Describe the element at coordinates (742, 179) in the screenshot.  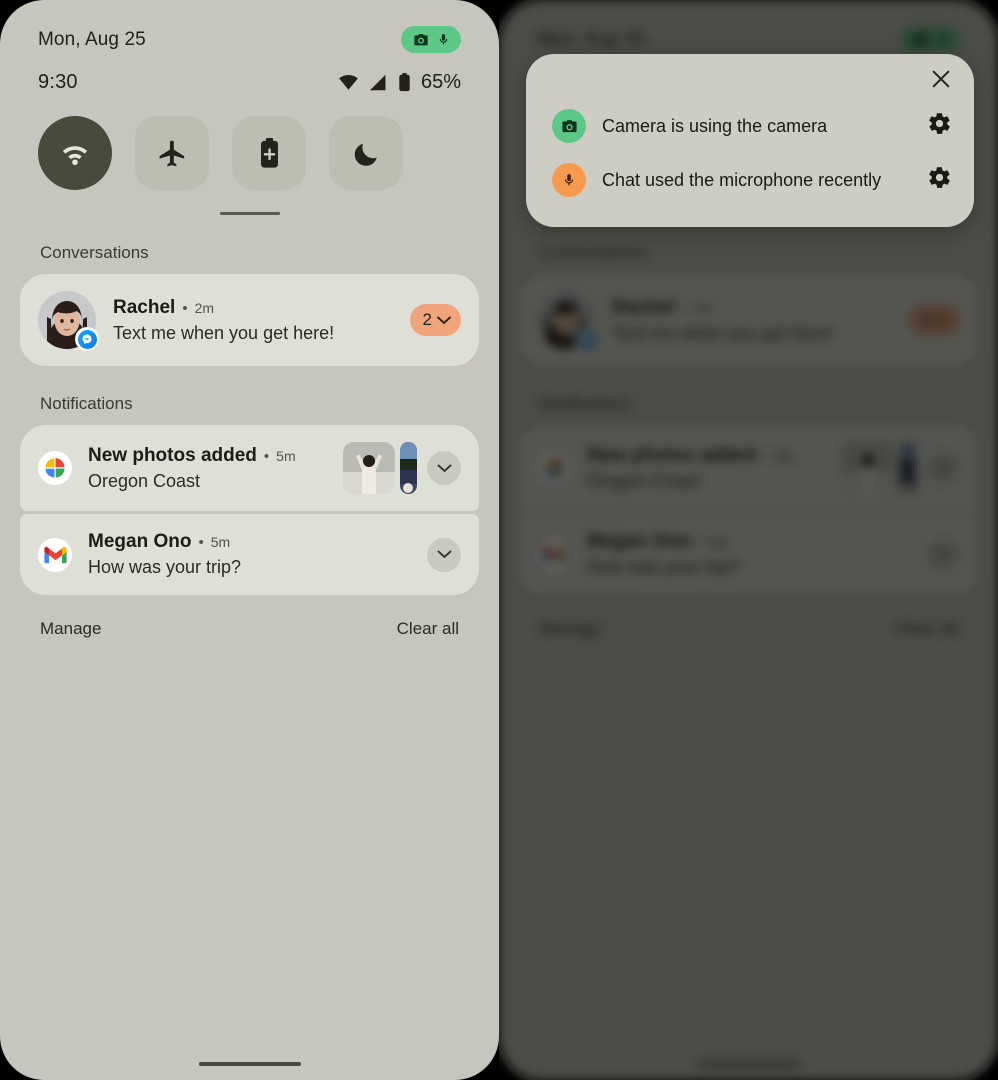
I see `privacy-row-label: Chat used the microphone recently` at that location.